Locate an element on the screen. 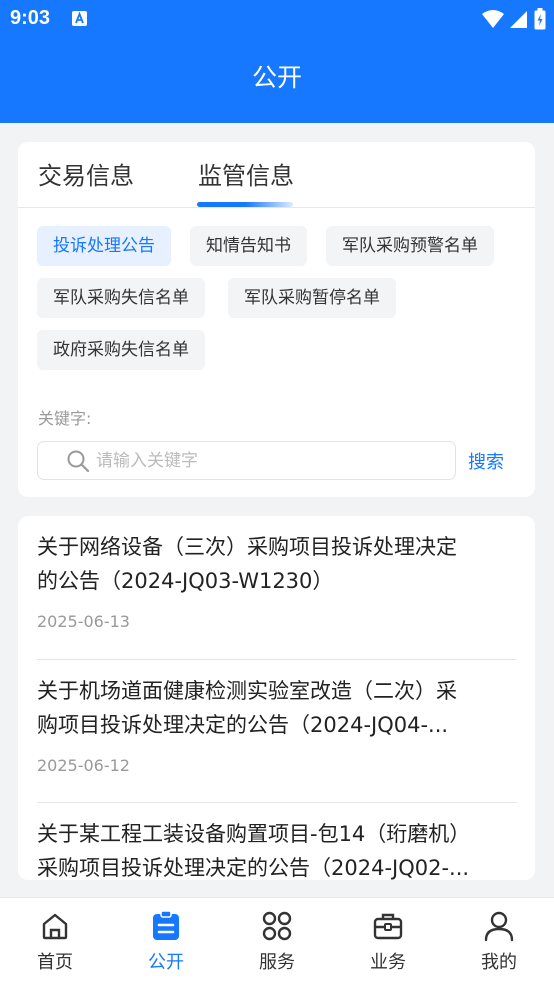 The width and height of the screenshot is (554, 985). nav-public: 公开 is located at coordinates (166, 942).